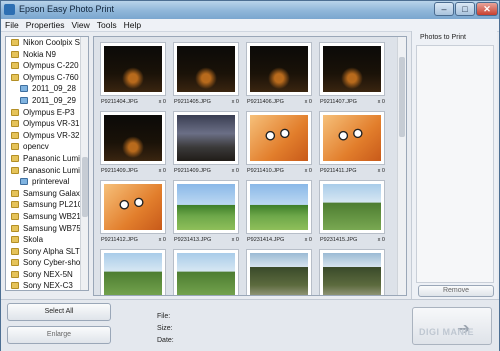 This screenshot has height=351, width=500. I want to click on photo-thumbnail: P9211404.JPG x 0, so click(133, 76).